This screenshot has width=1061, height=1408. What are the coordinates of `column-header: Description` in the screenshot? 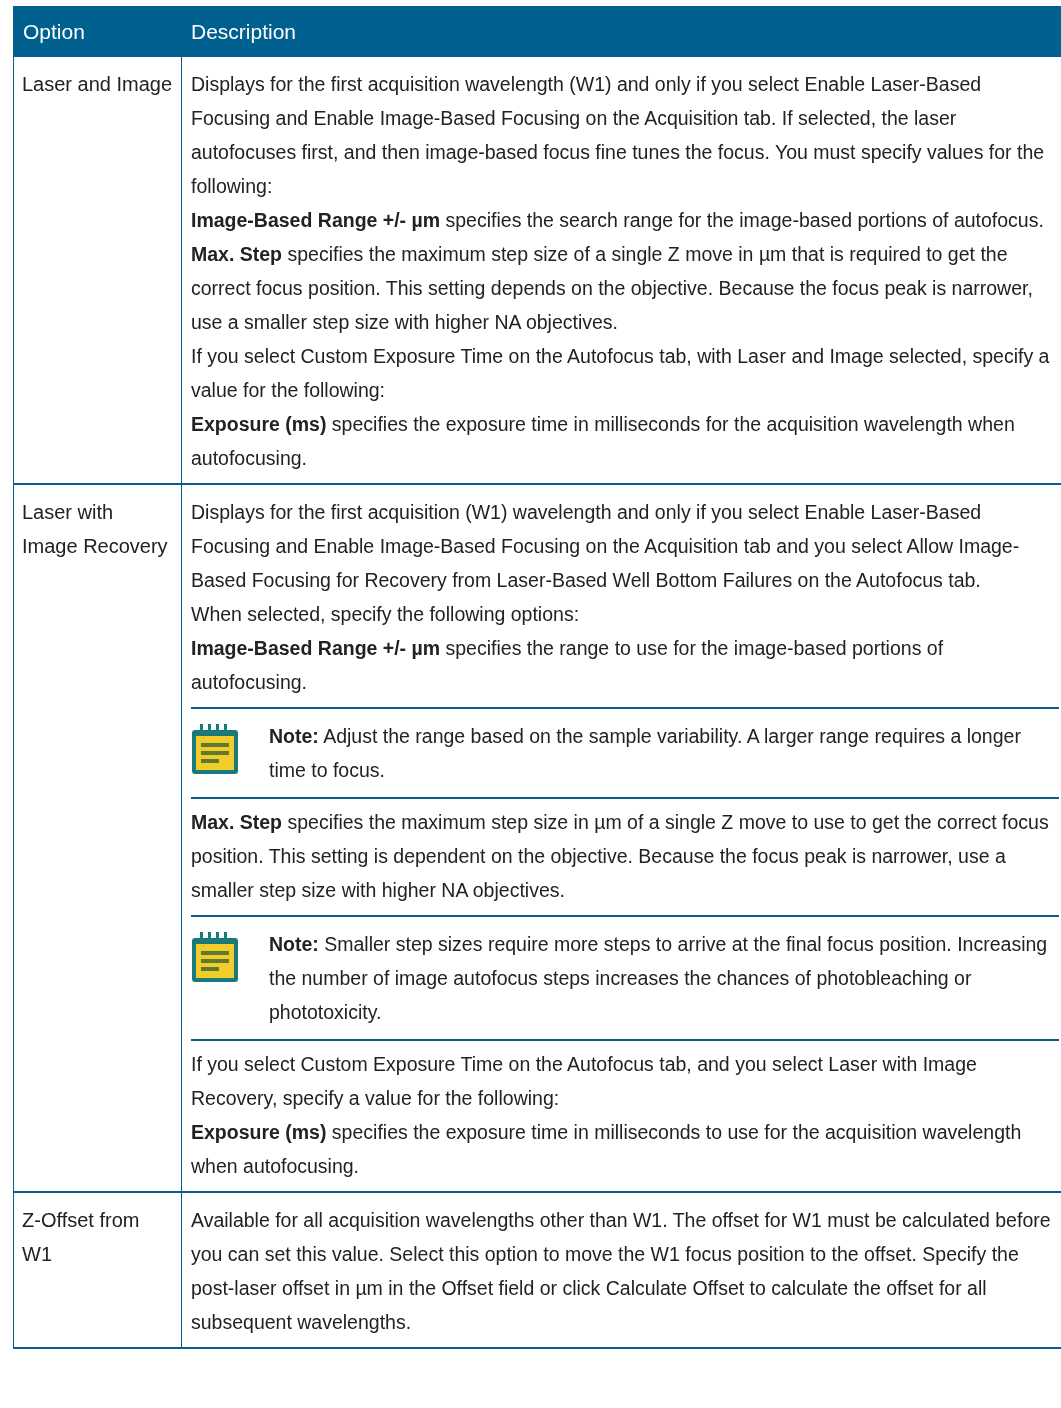 It's located at (244, 31).